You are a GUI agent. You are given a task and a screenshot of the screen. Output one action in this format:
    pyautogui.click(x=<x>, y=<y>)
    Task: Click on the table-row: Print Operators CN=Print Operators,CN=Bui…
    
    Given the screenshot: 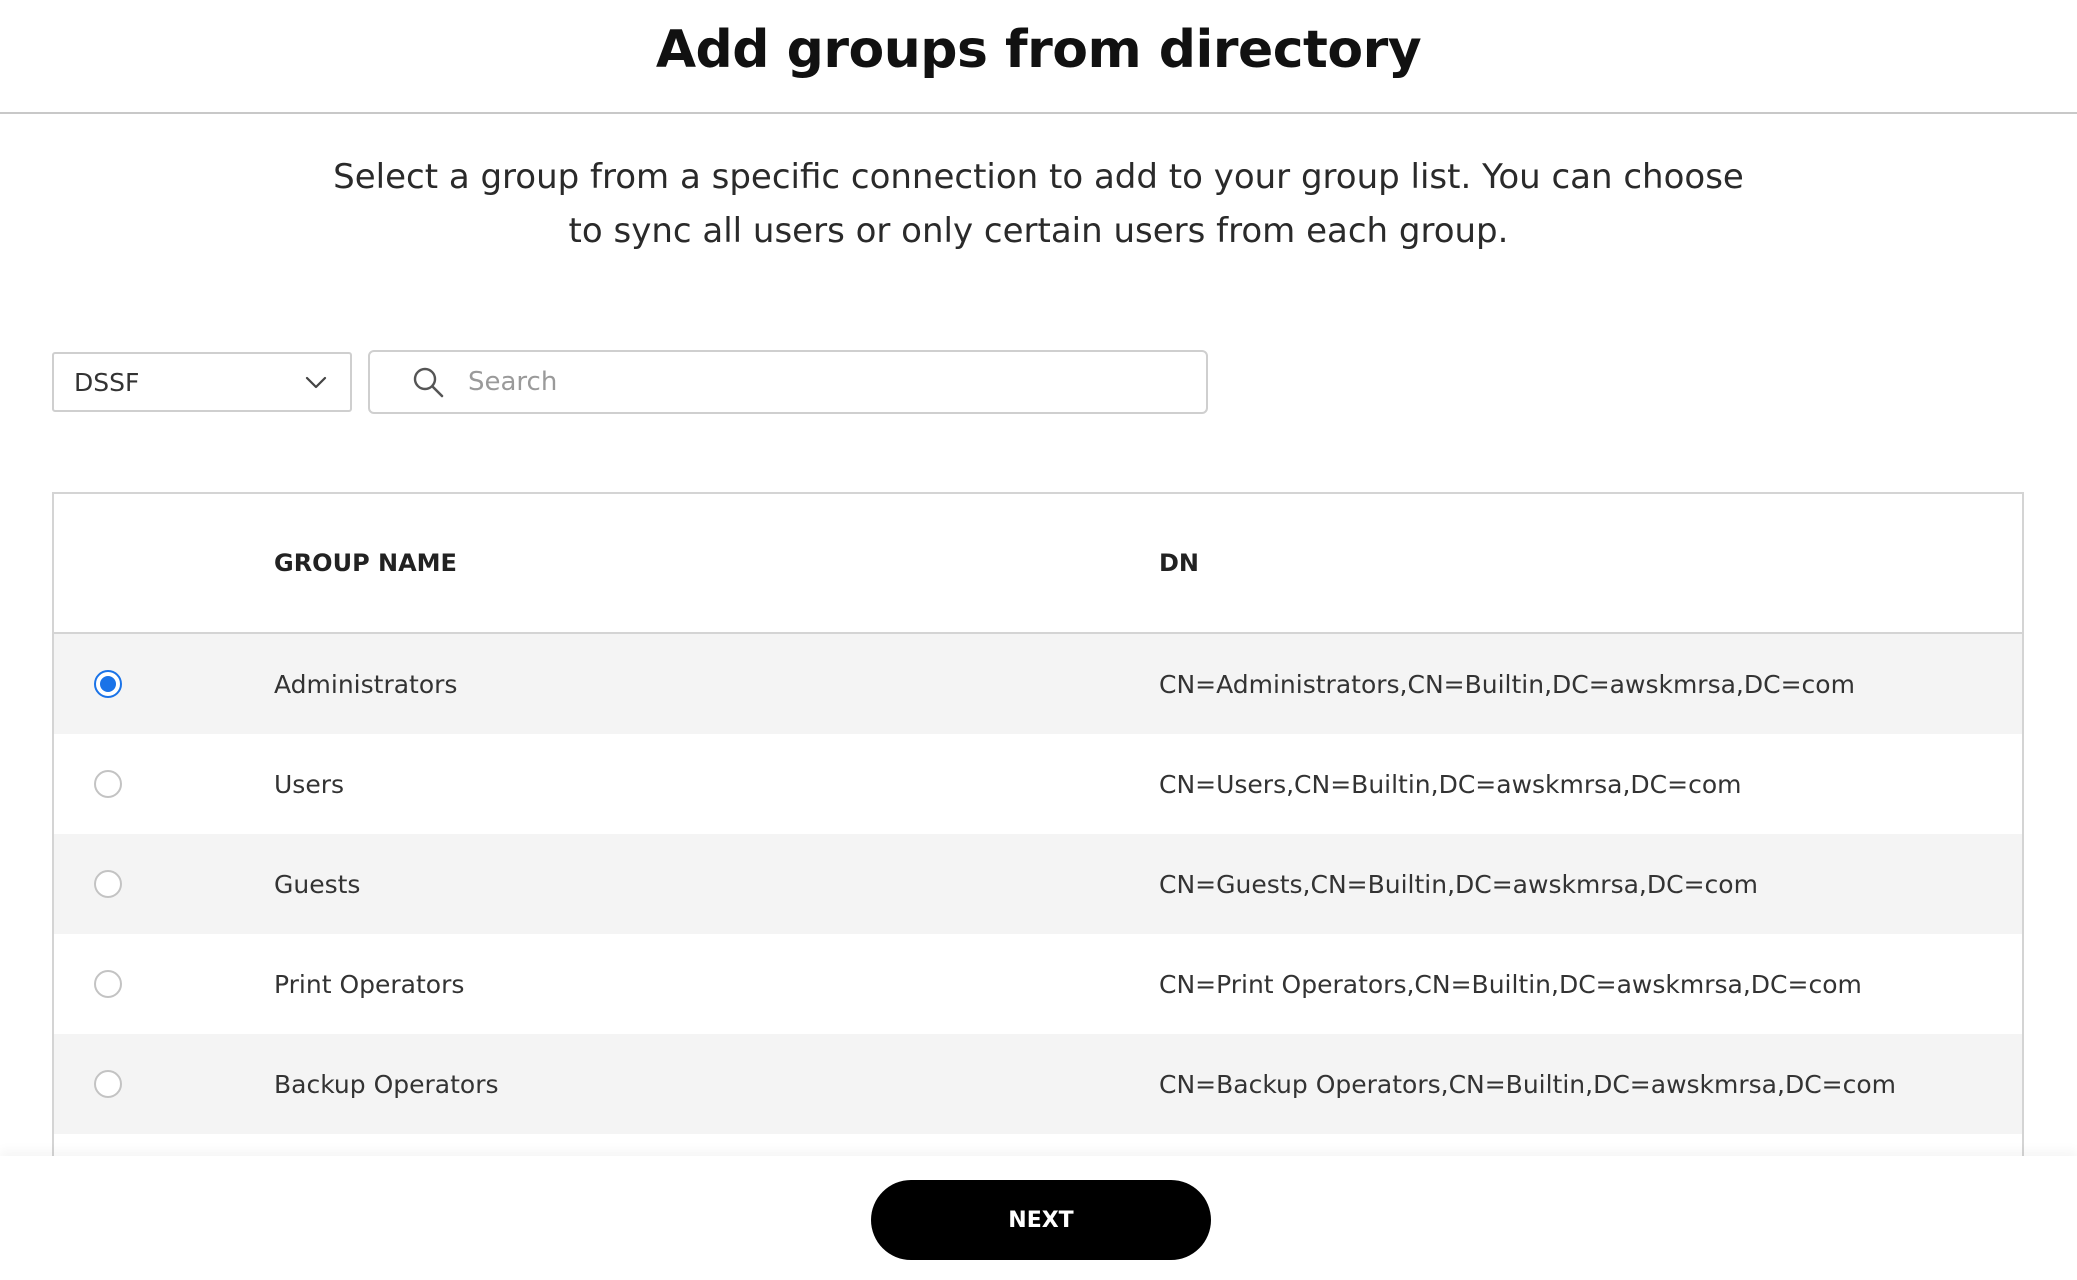 What is the action you would take?
    pyautogui.click(x=1038, y=984)
    